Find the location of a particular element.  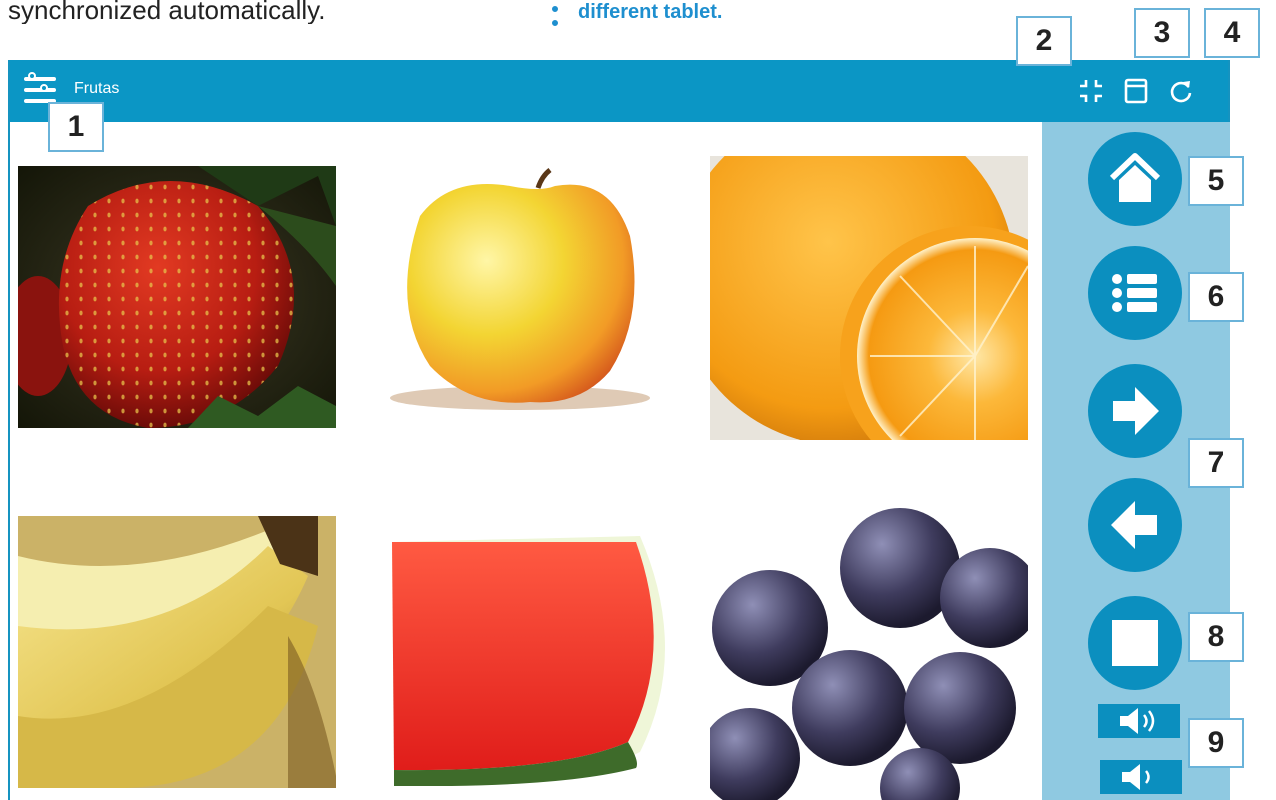

volume-down-button is located at coordinates (1141, 777).